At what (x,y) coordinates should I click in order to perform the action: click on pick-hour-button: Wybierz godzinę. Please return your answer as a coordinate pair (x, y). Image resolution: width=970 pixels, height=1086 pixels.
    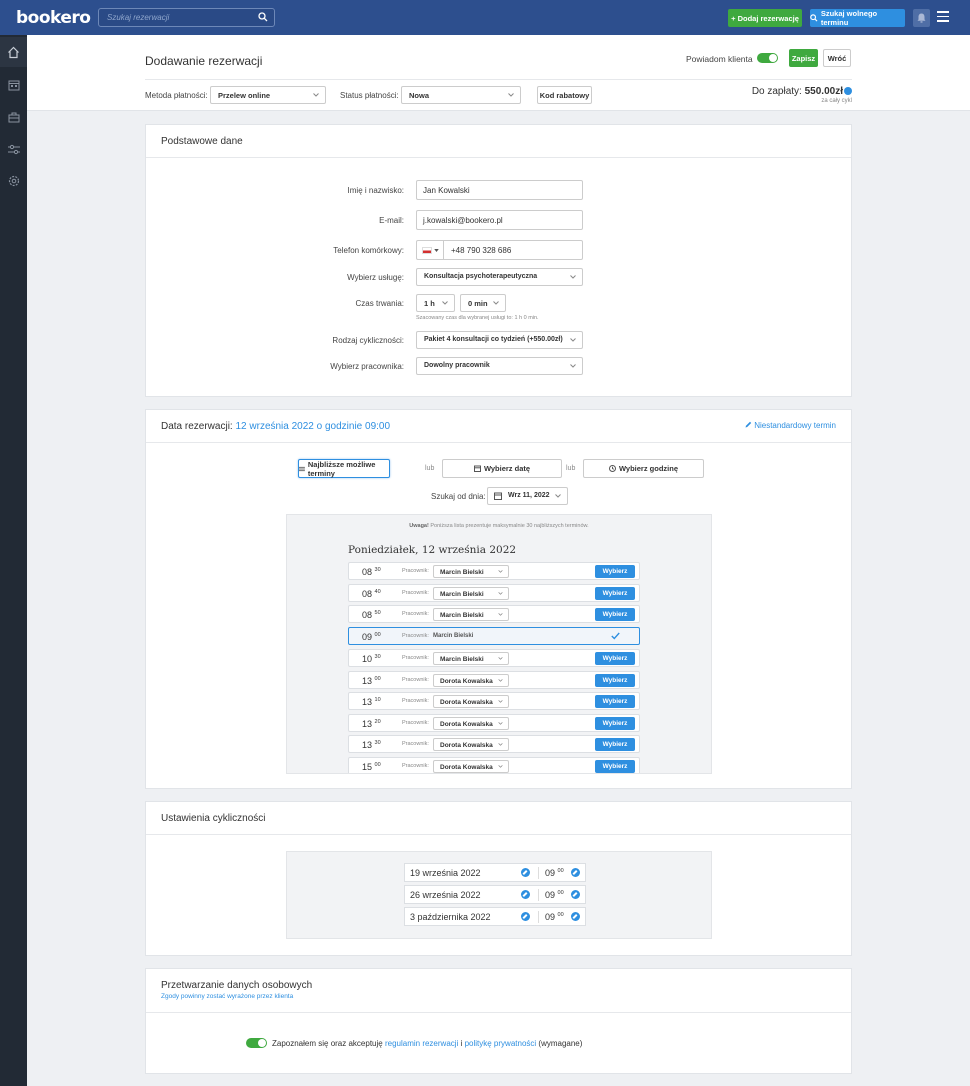
    Looking at the image, I should click on (643, 468).